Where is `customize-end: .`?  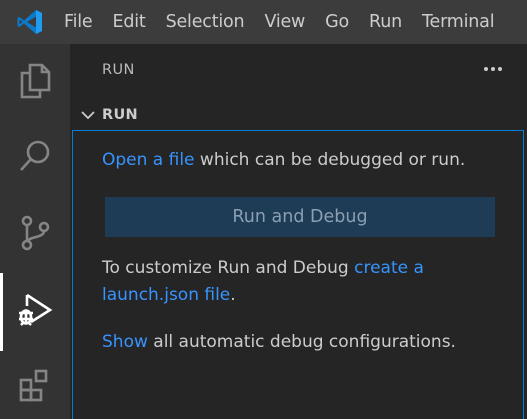 customize-end: . is located at coordinates (233, 295).